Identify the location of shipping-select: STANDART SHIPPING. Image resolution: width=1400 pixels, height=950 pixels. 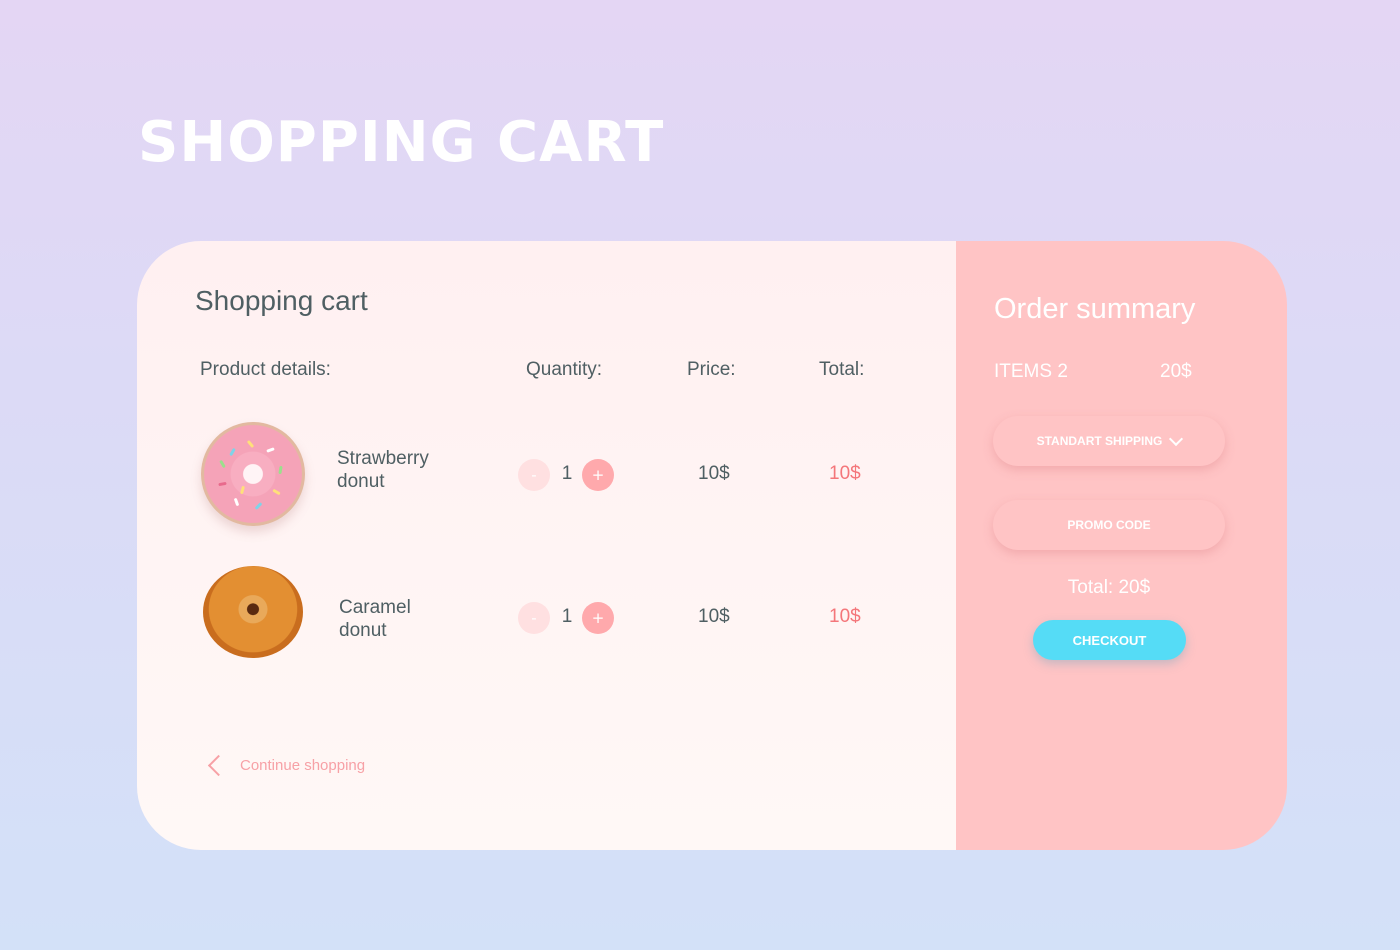
(1109, 441).